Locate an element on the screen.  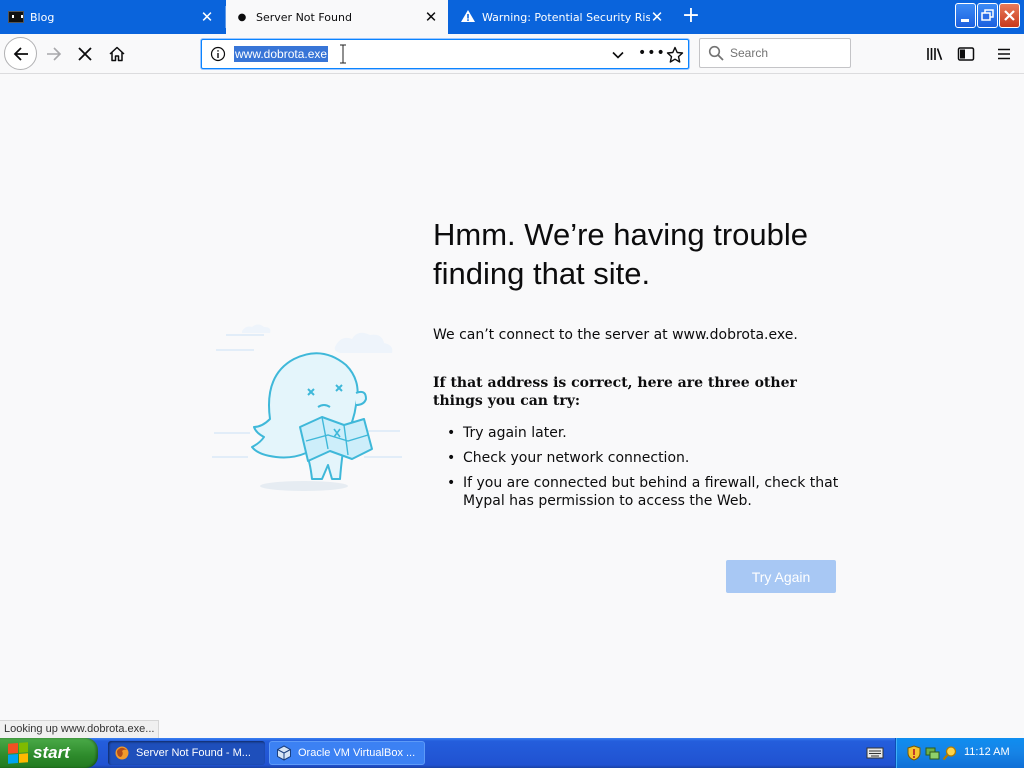
hamburger-menu-icon is located at coordinates (1004, 54).